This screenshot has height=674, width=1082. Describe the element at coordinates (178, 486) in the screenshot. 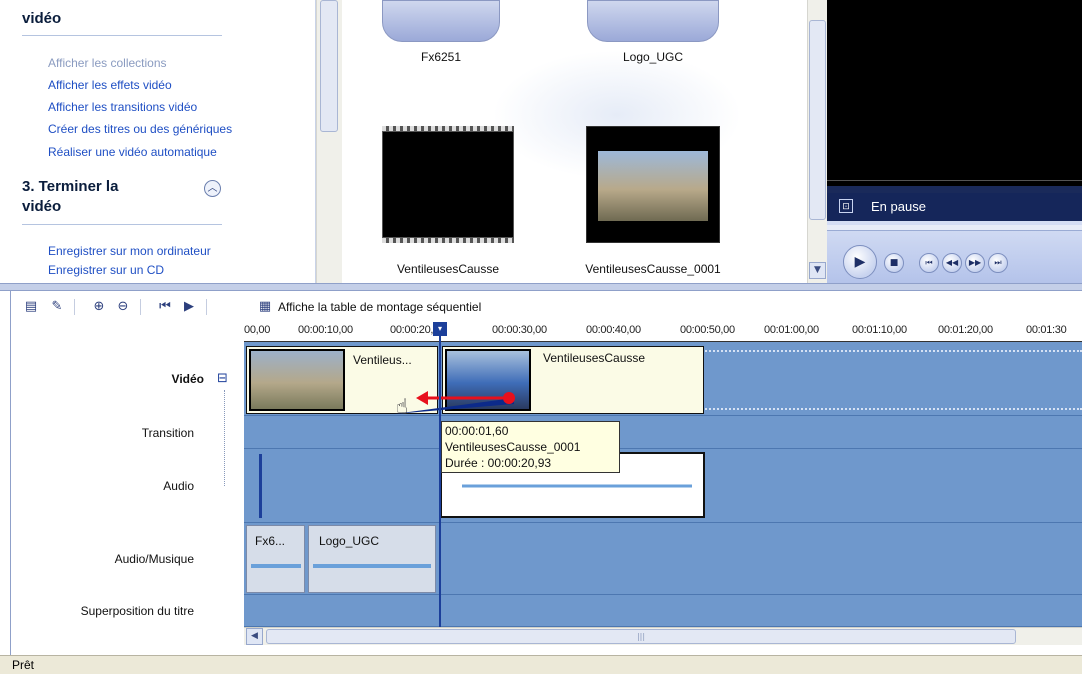

I see `track-label-audio: Audio` at that location.